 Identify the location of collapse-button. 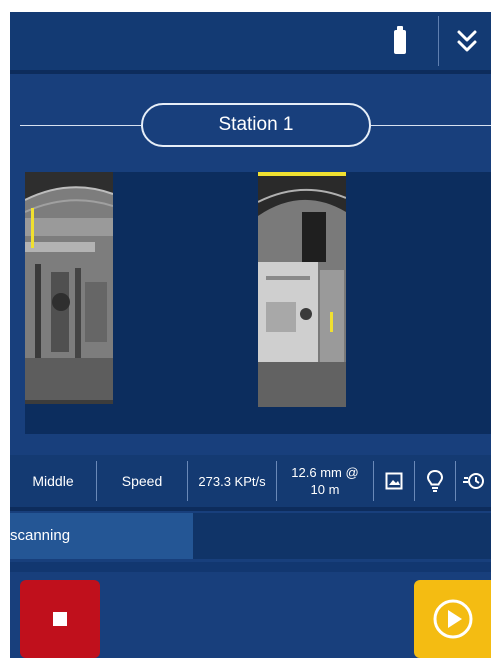
(467, 41).